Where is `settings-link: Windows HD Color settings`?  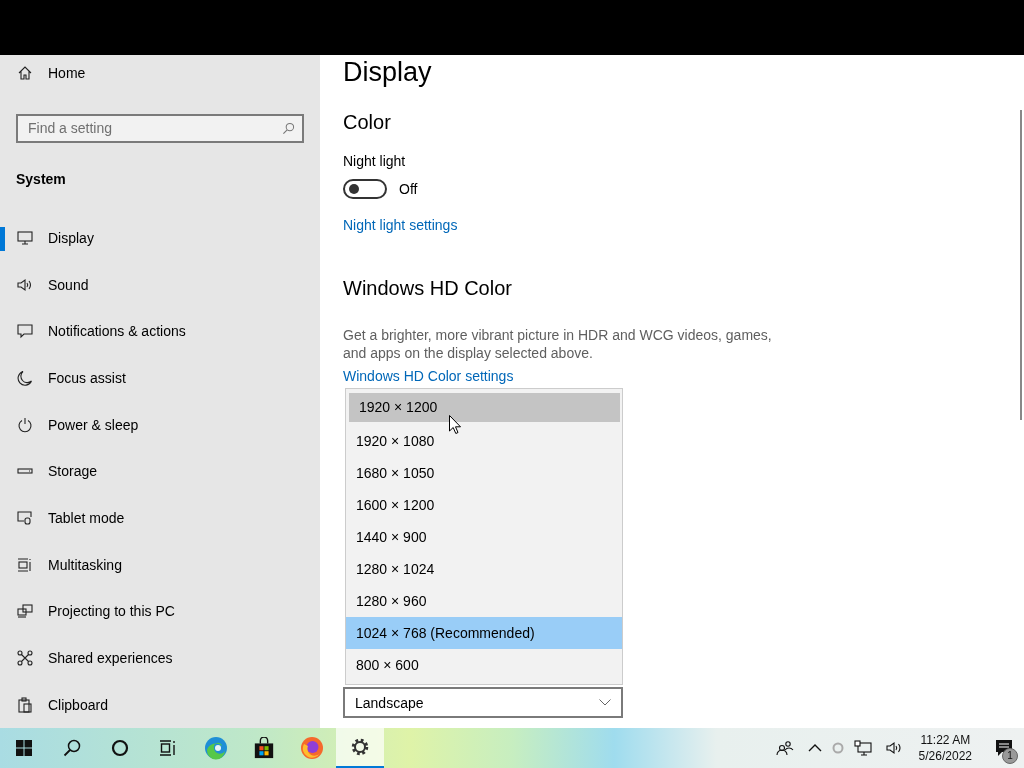
settings-link: Windows HD Color settings is located at coordinates (428, 376).